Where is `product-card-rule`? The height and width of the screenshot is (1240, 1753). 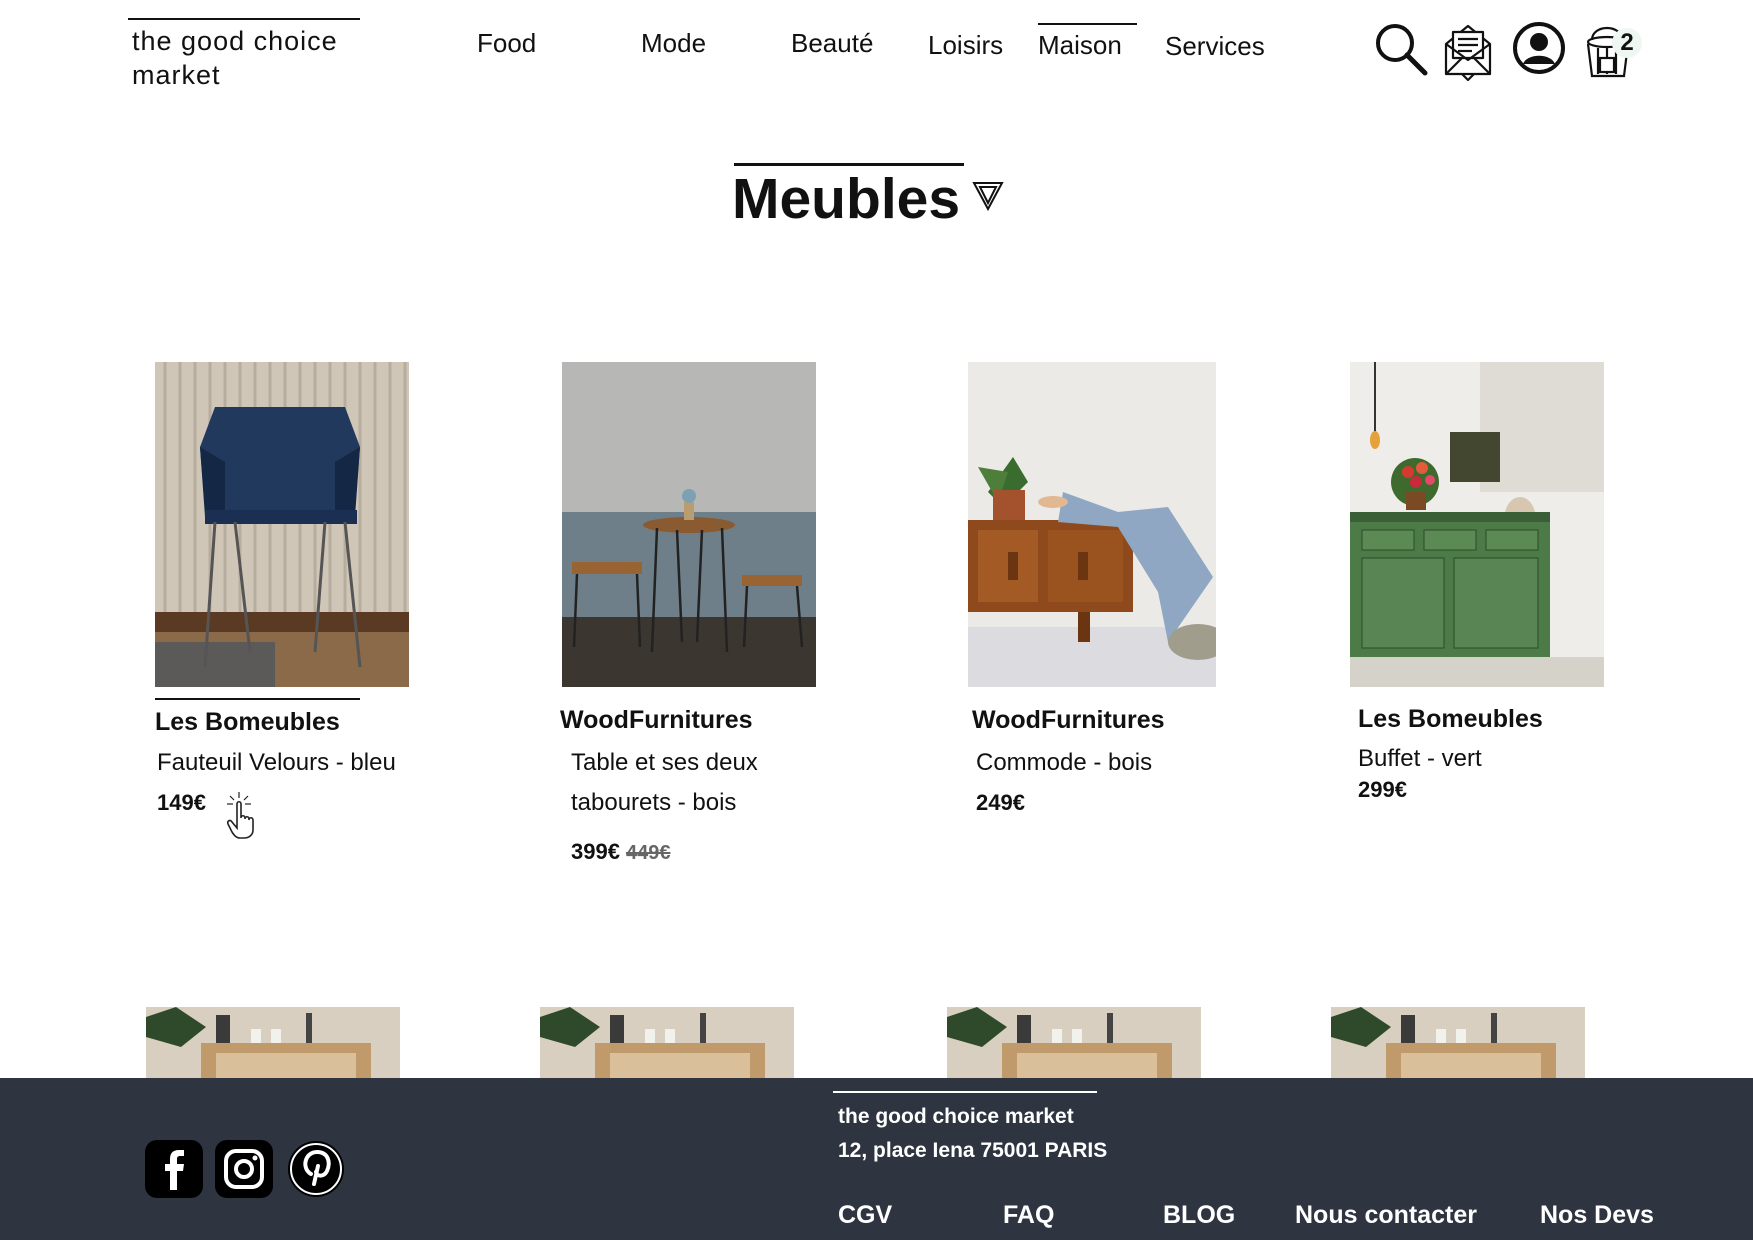
product-card-rule is located at coordinates (257, 699).